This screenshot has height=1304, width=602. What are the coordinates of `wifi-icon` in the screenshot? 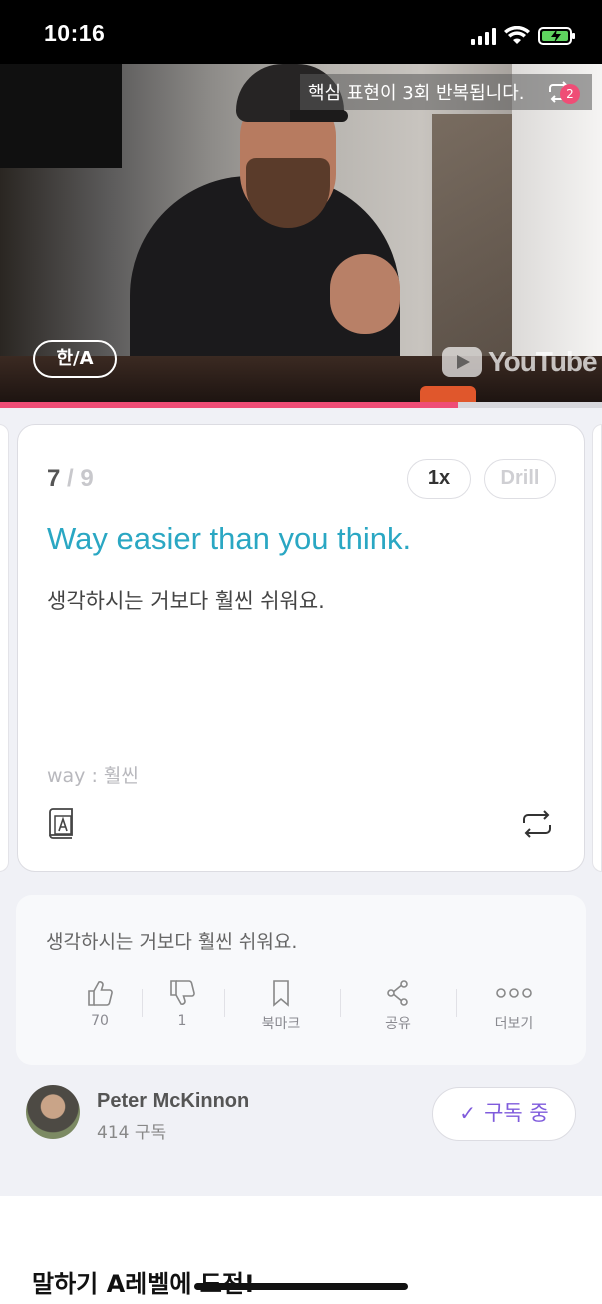 It's located at (517, 35).